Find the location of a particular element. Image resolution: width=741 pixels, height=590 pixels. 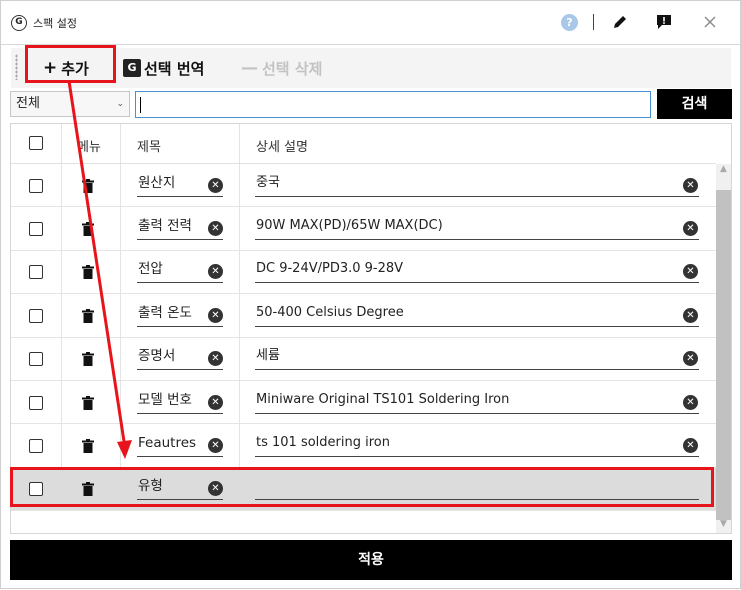

description-field: 세륨 is located at coordinates (477, 358).